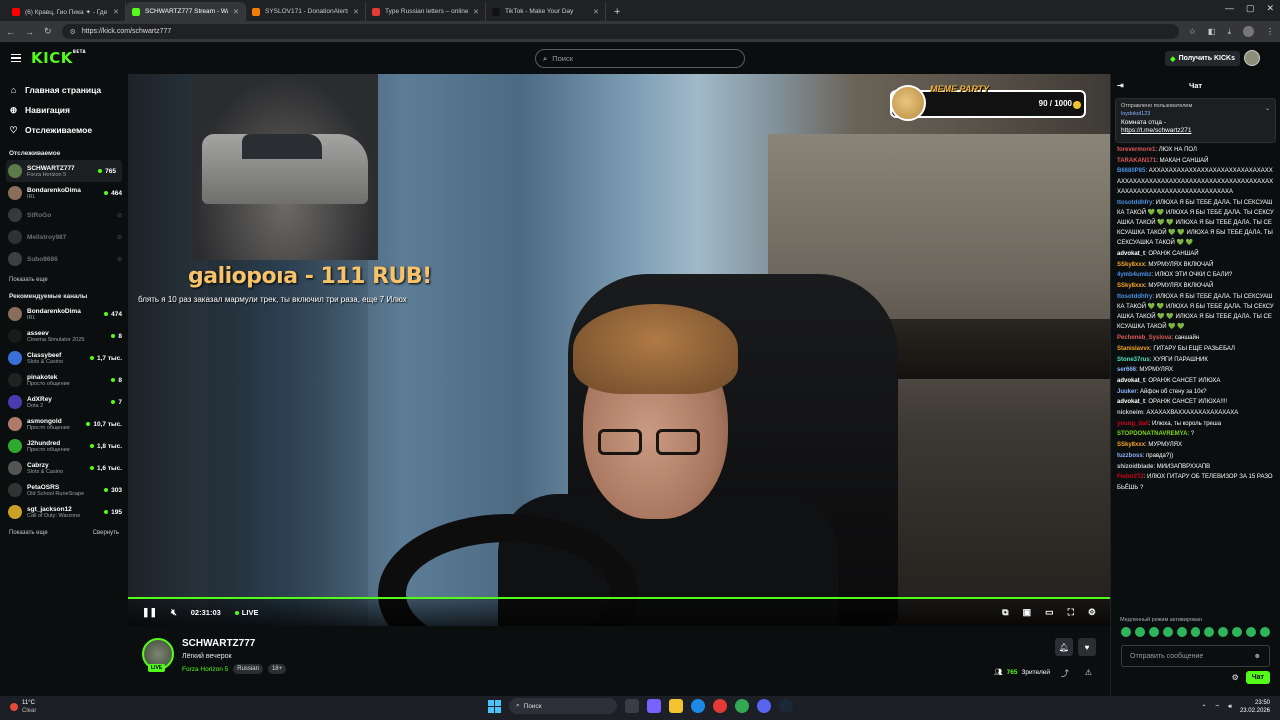  What do you see at coordinates (64, 90) in the screenshot?
I see `sidebar-nav-item: ⌂ Главная страница` at bounding box center [64, 90].